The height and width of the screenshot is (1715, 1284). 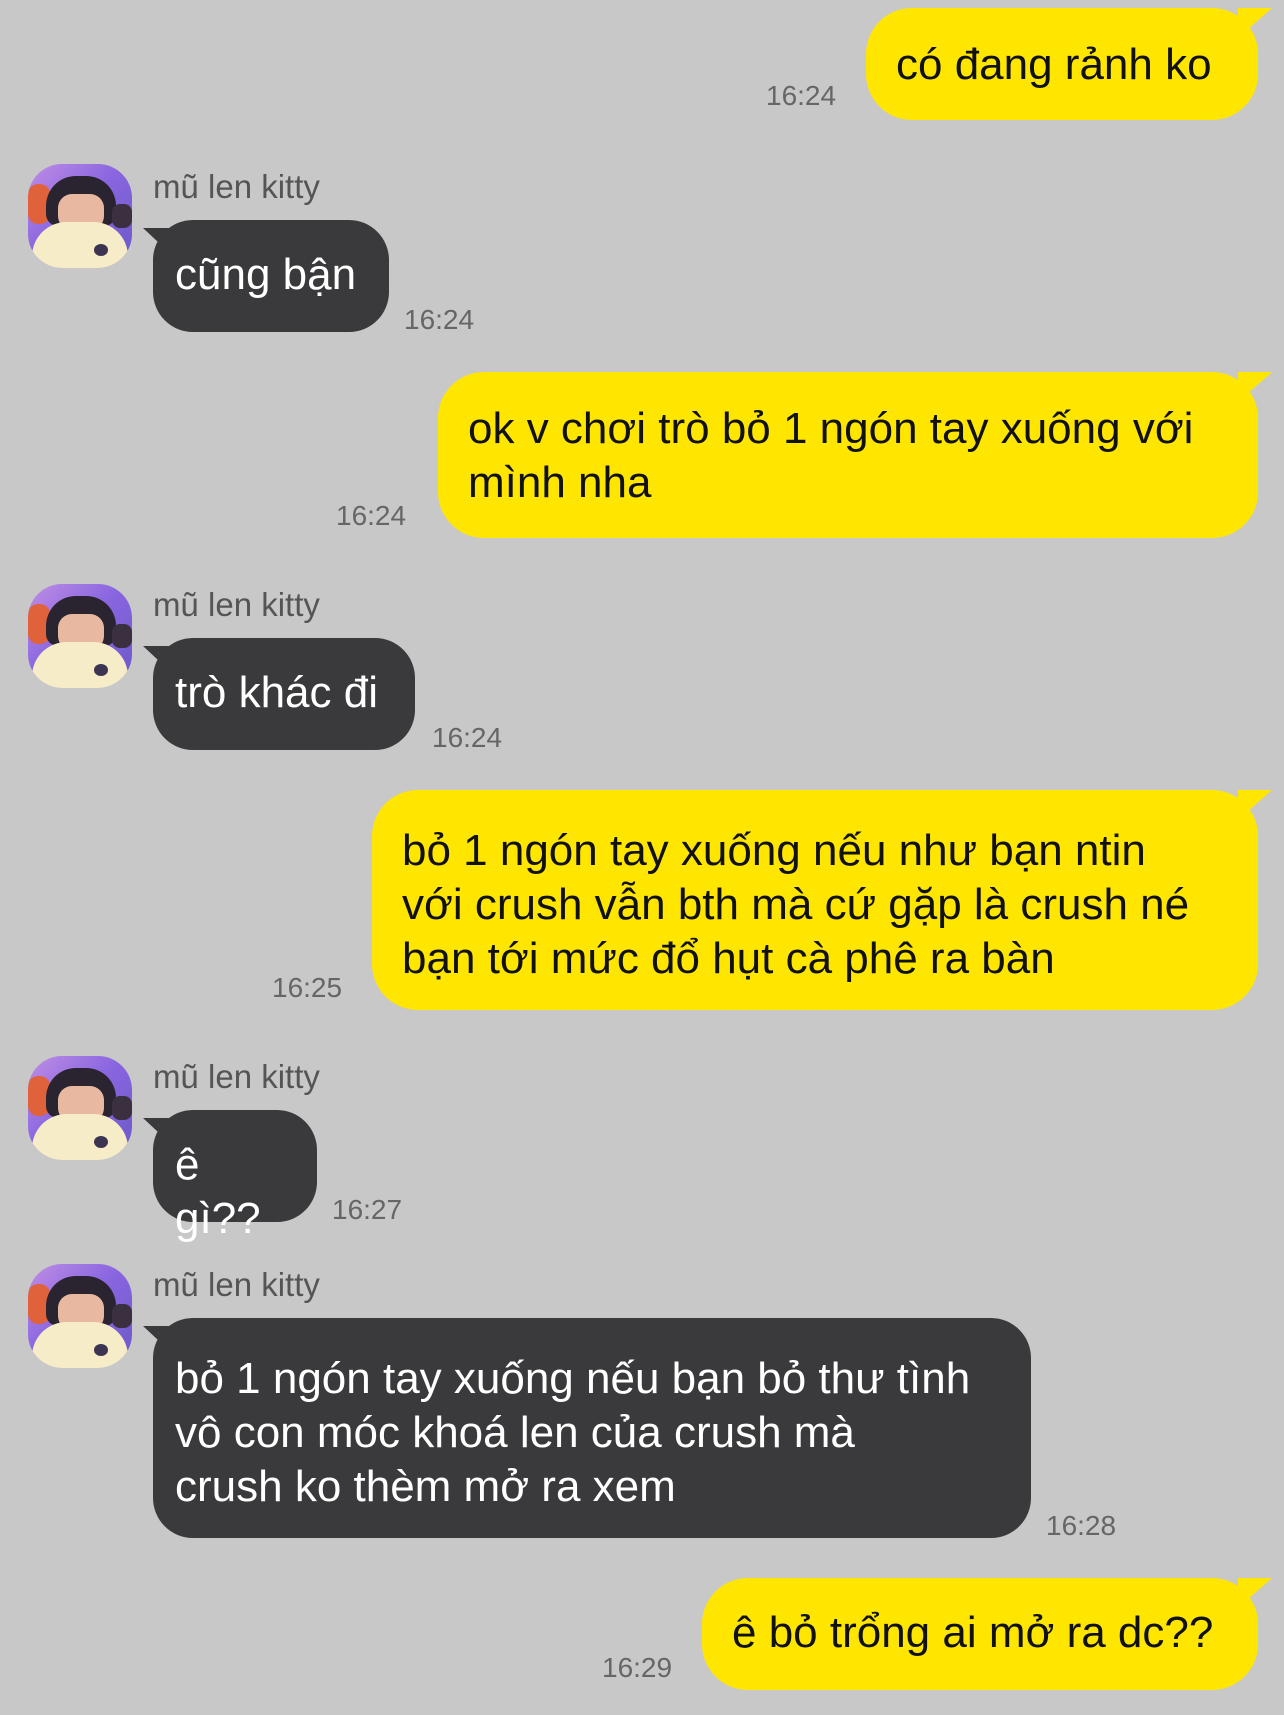 I want to click on message-text: ê gì??, so click(x=218, y=1191).